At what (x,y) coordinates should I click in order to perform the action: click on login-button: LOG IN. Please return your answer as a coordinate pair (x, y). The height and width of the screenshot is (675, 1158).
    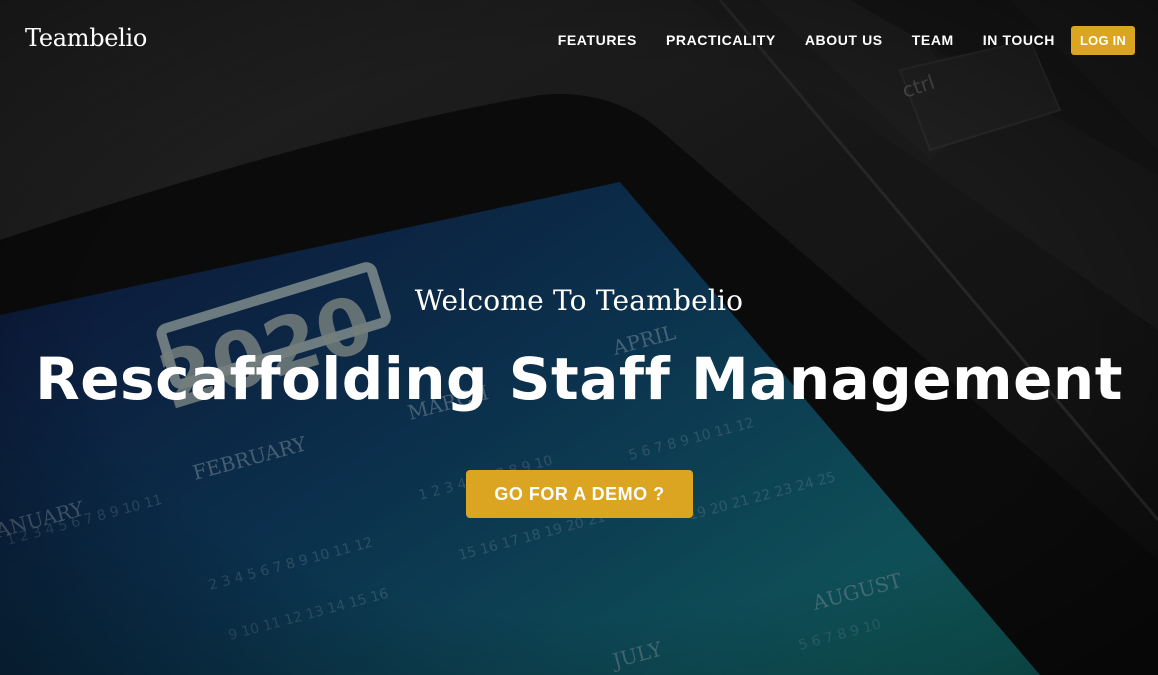
    Looking at the image, I should click on (1103, 40).